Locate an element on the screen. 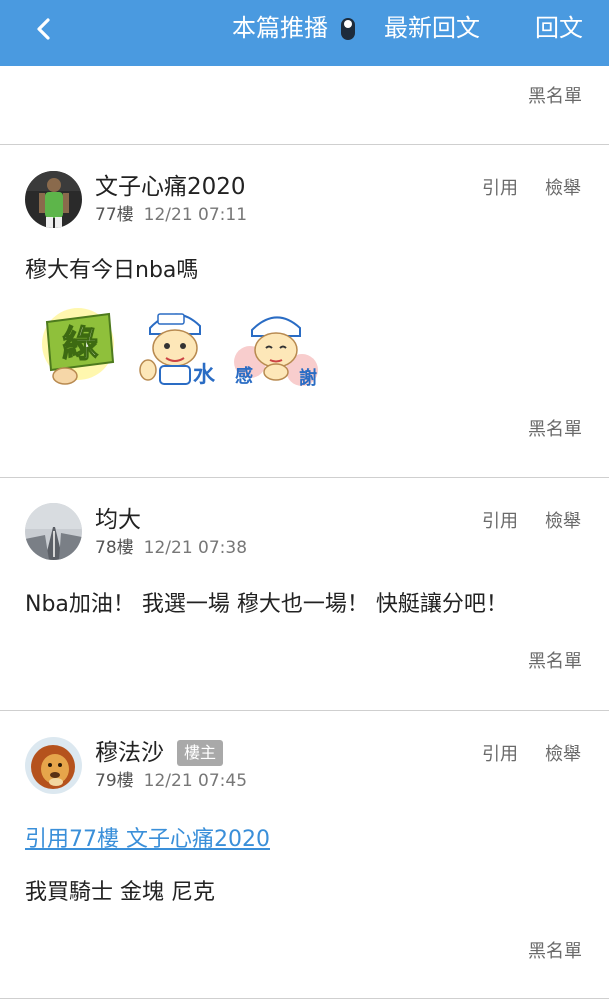  back-button is located at coordinates (45, 29).